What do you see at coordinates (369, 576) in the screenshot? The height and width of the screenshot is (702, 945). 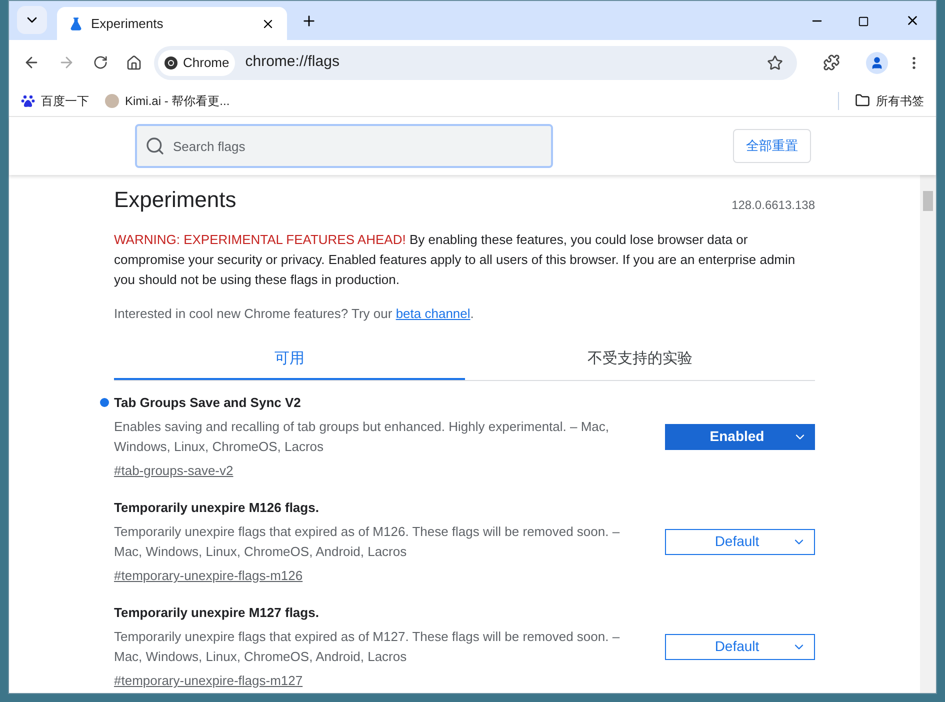 I see `flag-link: #temporary-unexpire-flags-m126` at bounding box center [369, 576].